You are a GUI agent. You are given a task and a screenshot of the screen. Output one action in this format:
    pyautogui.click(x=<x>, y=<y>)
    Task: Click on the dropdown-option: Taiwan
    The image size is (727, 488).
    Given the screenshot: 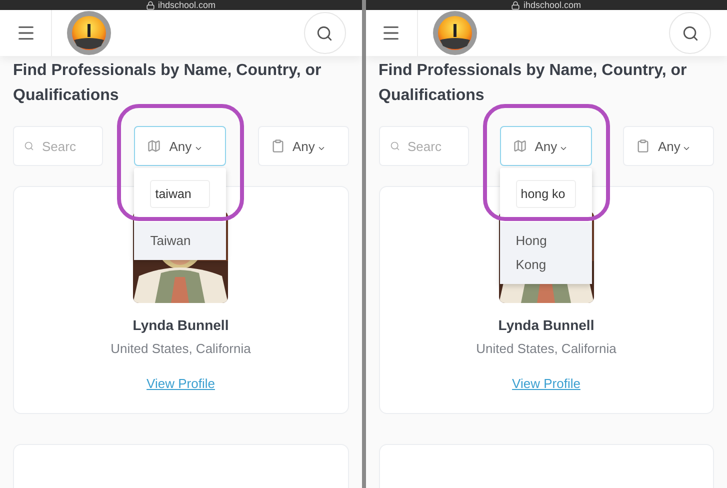 What is the action you would take?
    pyautogui.click(x=180, y=241)
    